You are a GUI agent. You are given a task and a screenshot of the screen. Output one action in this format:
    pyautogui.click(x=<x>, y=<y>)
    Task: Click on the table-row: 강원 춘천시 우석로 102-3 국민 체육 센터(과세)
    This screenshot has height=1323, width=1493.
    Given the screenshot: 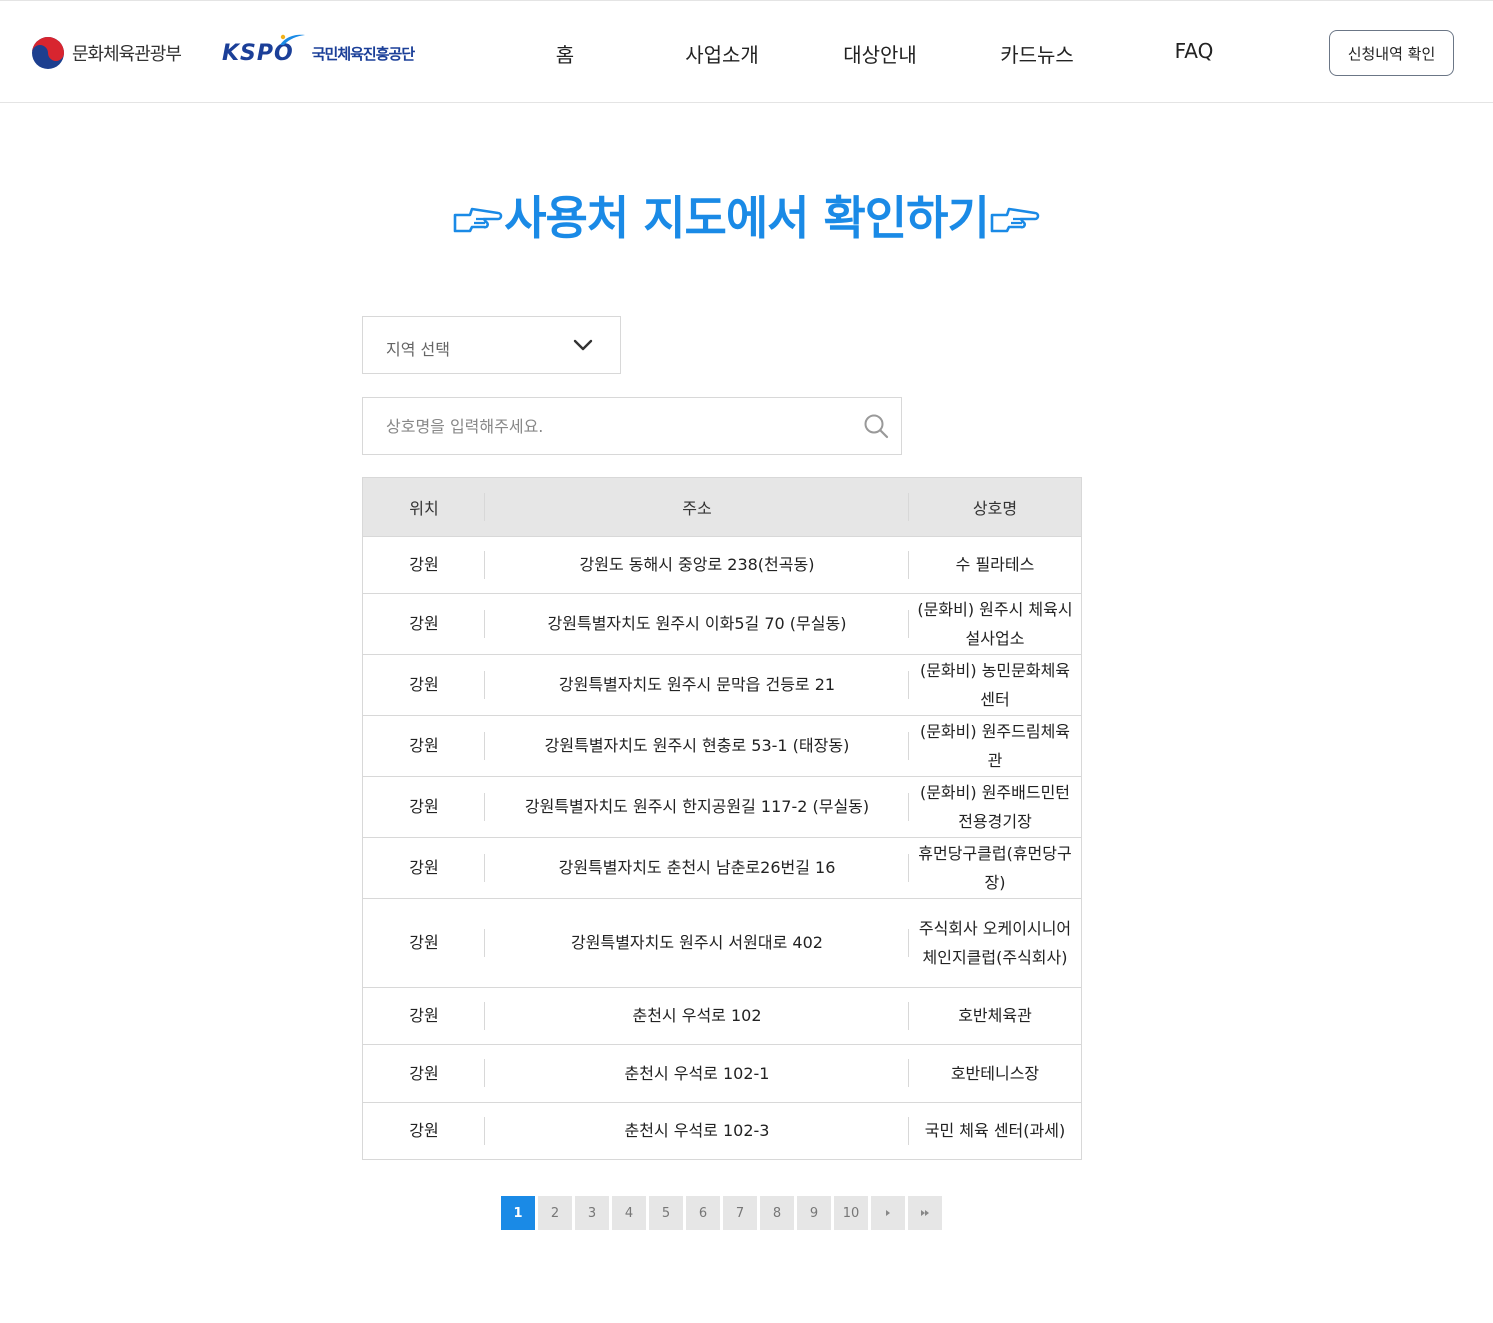 What is the action you would take?
    pyautogui.click(x=722, y=1130)
    